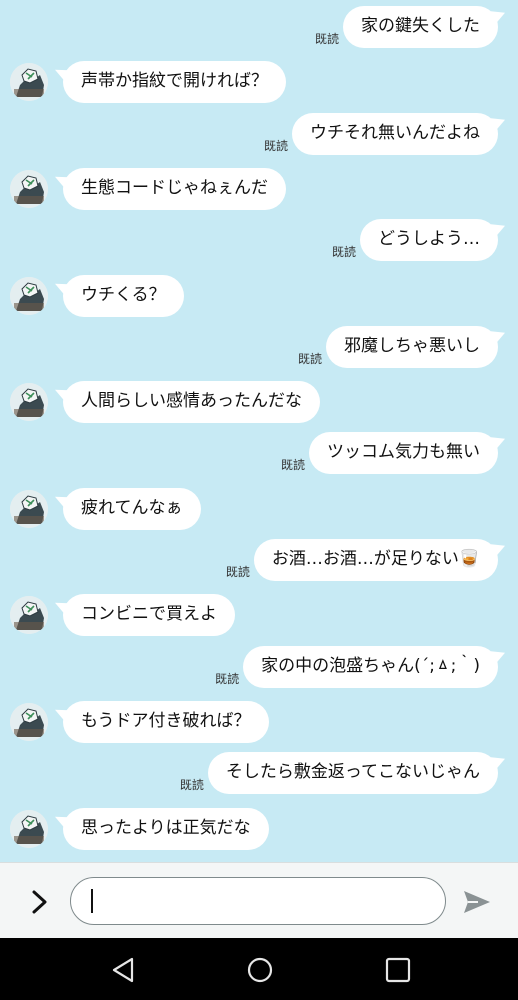 This screenshot has width=518, height=1000. Describe the element at coordinates (191, 402) in the screenshot. I see `received-message-bubble: 人間らしい感情あったんだな` at that location.